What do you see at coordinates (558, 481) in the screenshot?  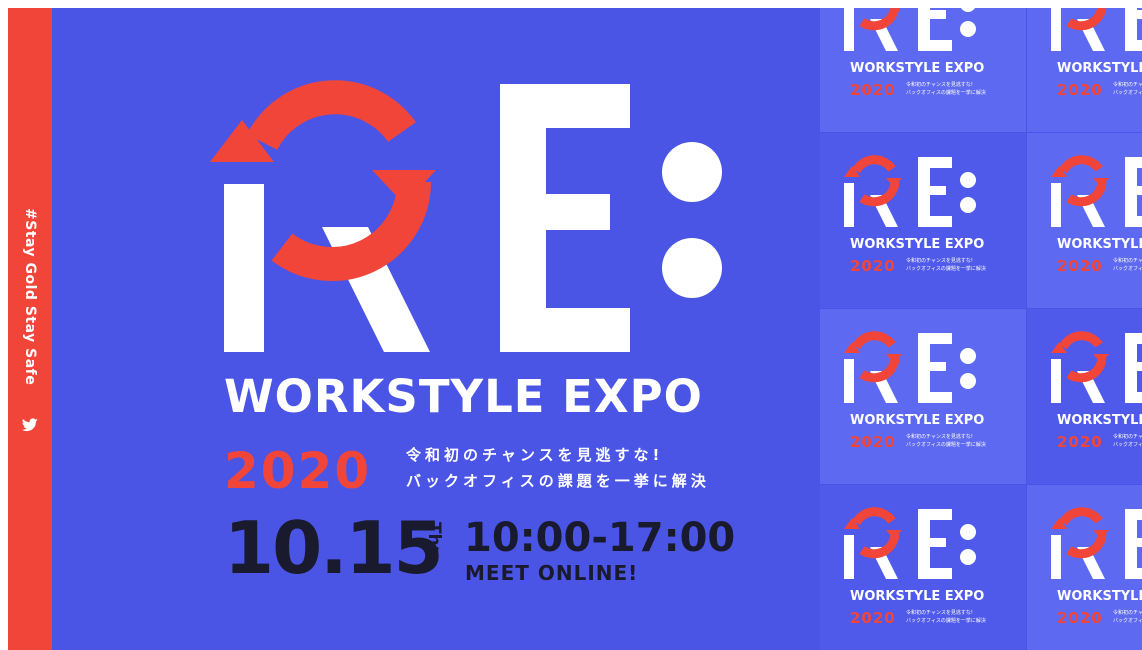 I see `tagline-line-2: バックオフィスの課題を一挙に解決` at bounding box center [558, 481].